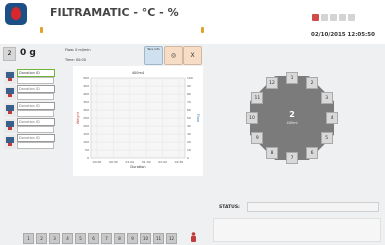  Describe the element at coordinates (324, 17) in the screenshot. I see `settings-icon` at that location.